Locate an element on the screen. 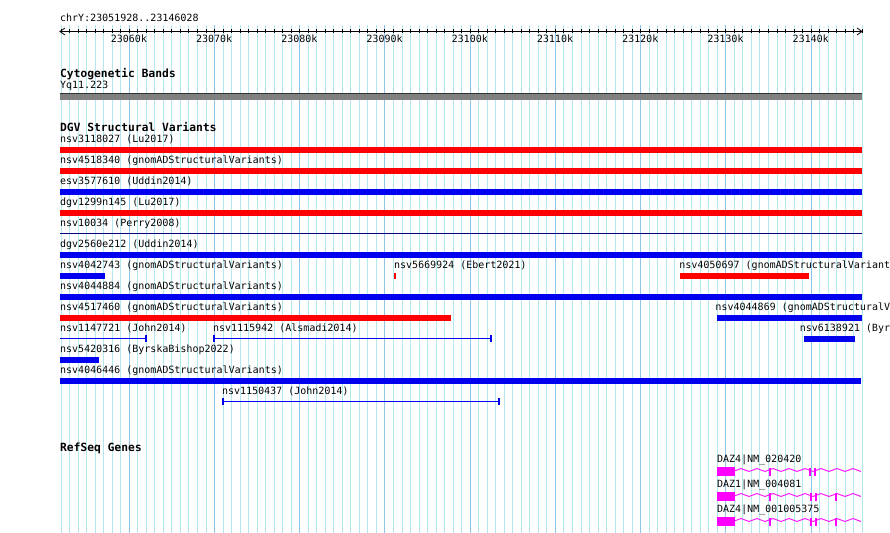 The height and width of the screenshot is (533, 890). variant-label: nsv3118027 (Lu2017) is located at coordinates (117, 140).